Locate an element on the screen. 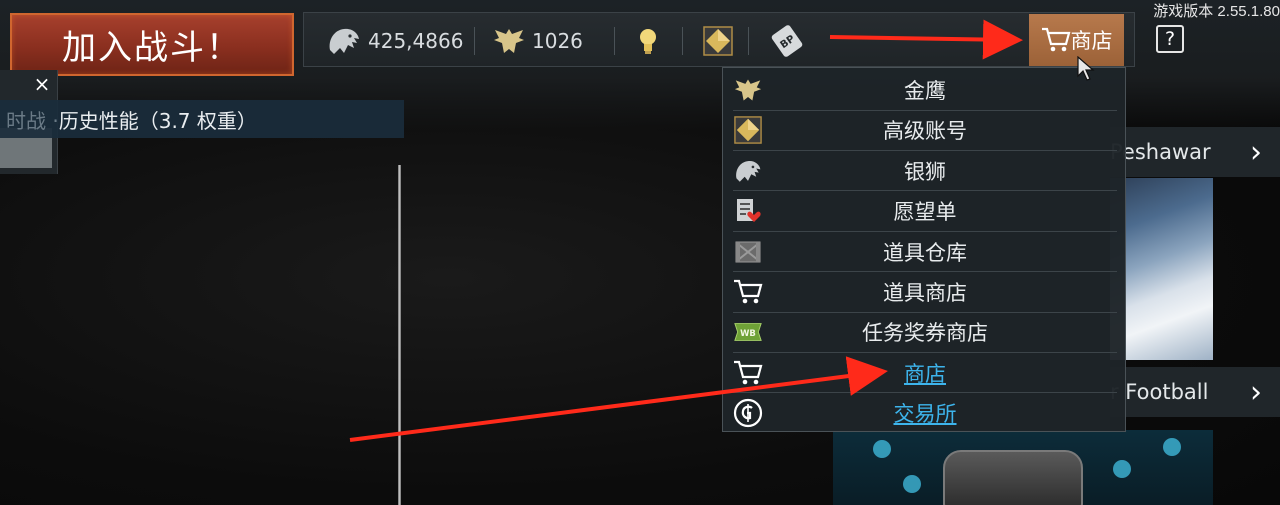 Image resolution: width=1280 pixels, height=505 pixels. dropdown-item-label: 交易所 is located at coordinates (925, 414).